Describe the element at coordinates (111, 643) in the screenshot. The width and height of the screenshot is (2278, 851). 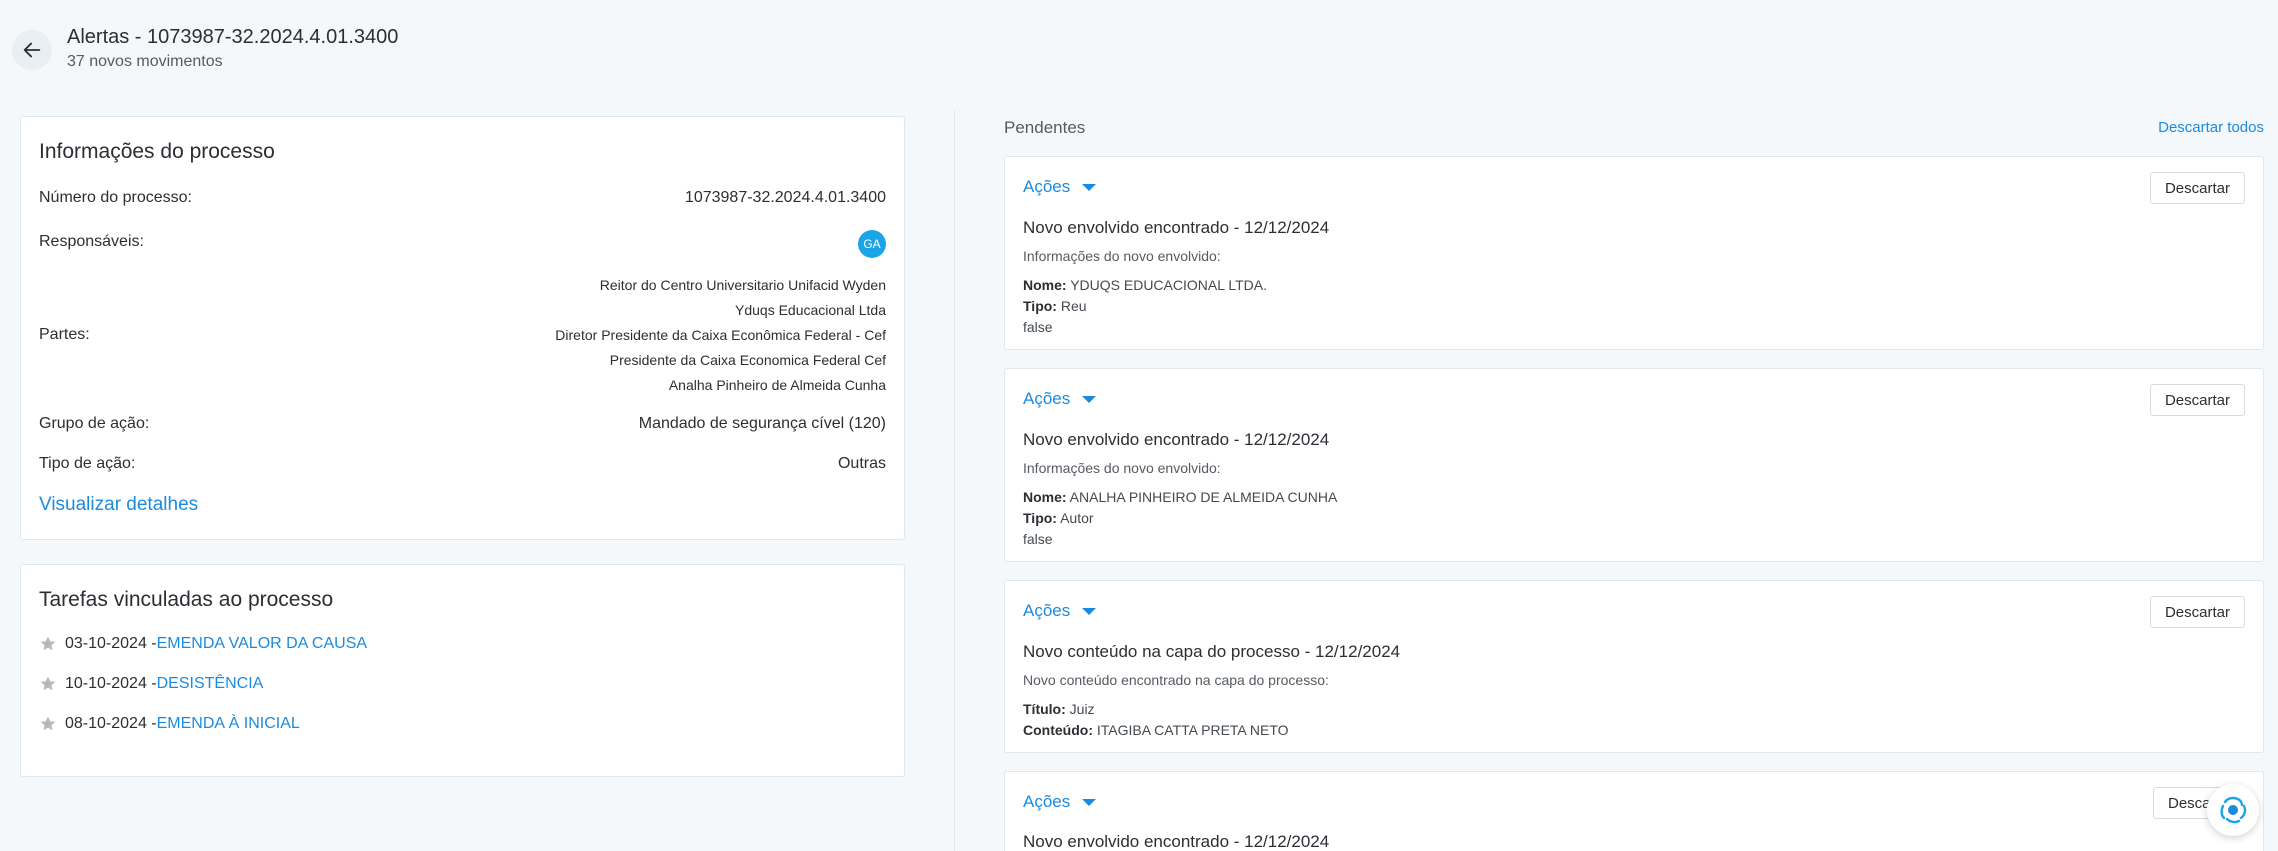
I see `task-date: 03-10-2024 -` at that location.